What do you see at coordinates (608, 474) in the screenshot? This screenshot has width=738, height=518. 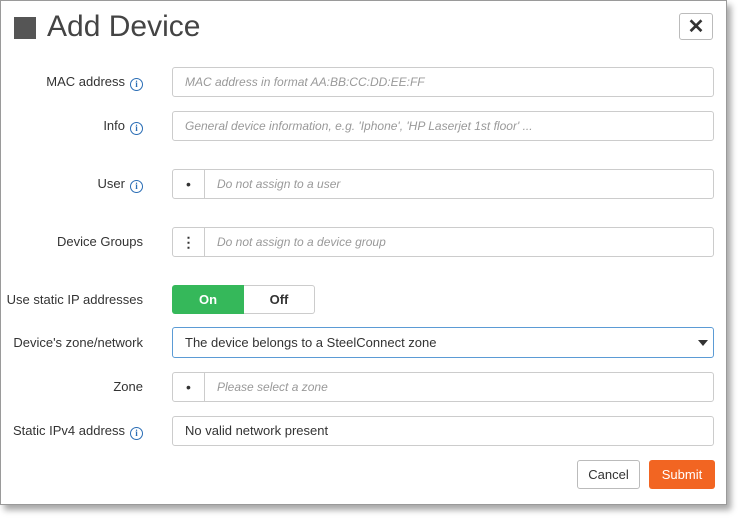 I see `cancel-button: Cancel` at bounding box center [608, 474].